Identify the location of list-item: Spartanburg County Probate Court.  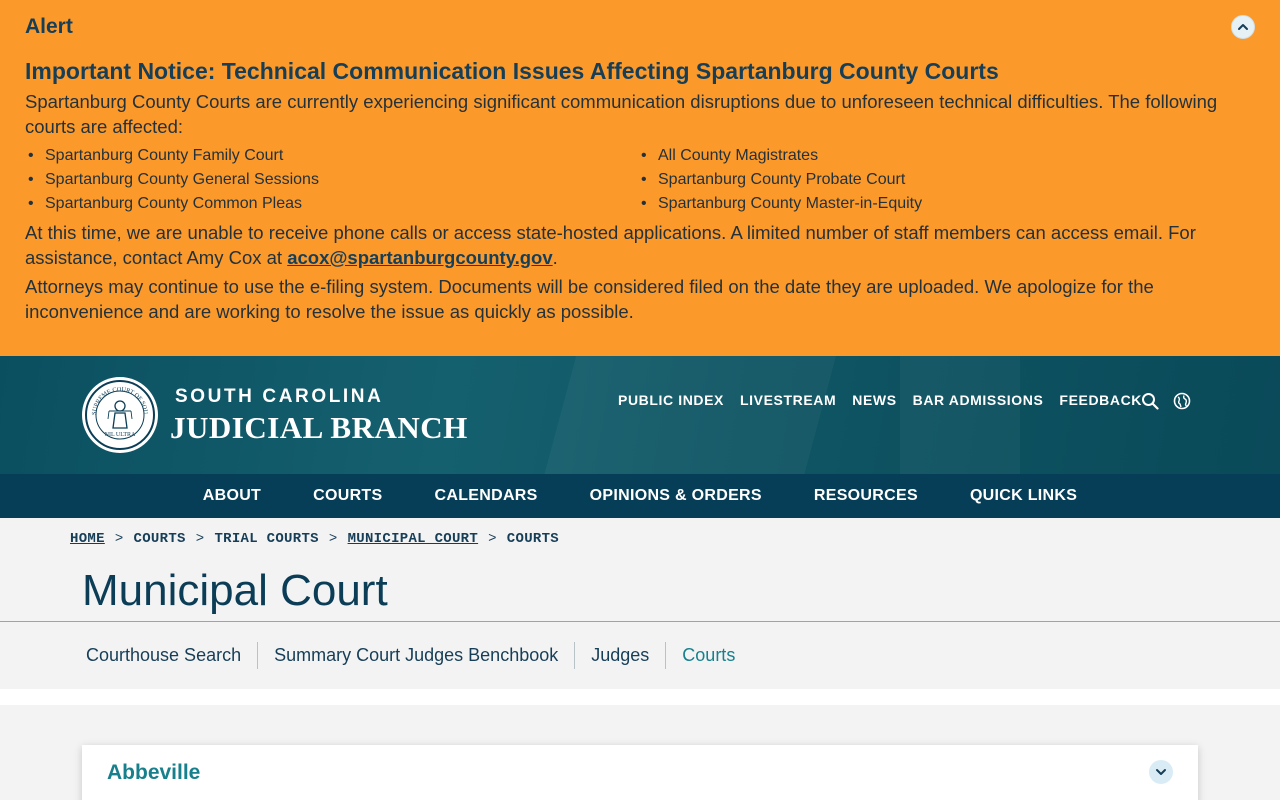
(780, 180).